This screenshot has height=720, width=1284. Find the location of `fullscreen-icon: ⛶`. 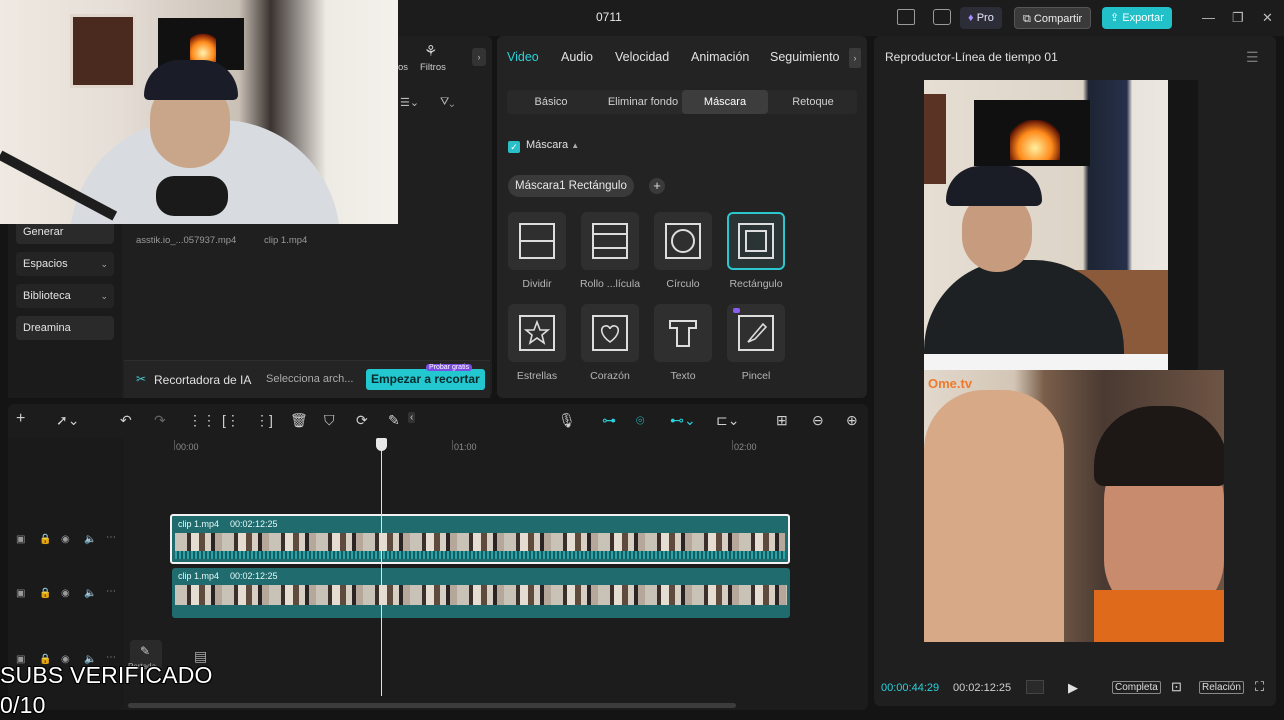

fullscreen-icon: ⛶ is located at coordinates (1259, 687).